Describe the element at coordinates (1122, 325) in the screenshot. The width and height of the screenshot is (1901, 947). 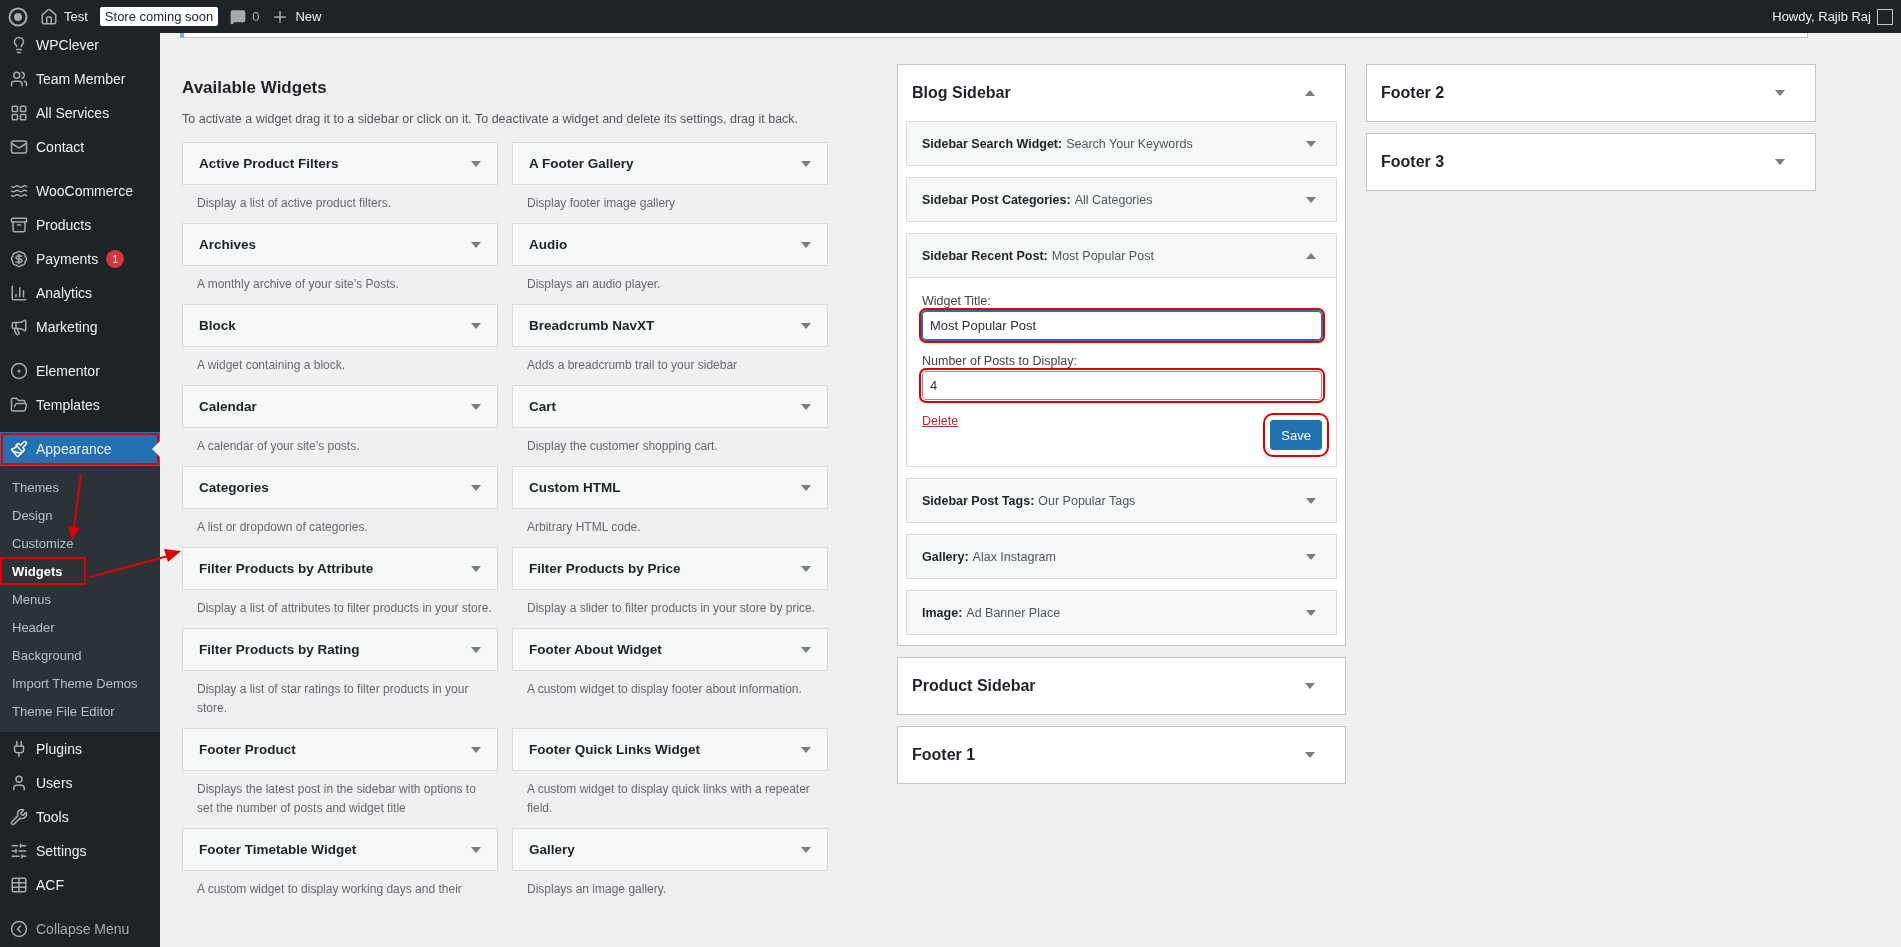
I see `text-input-field: Most Popular Post` at that location.